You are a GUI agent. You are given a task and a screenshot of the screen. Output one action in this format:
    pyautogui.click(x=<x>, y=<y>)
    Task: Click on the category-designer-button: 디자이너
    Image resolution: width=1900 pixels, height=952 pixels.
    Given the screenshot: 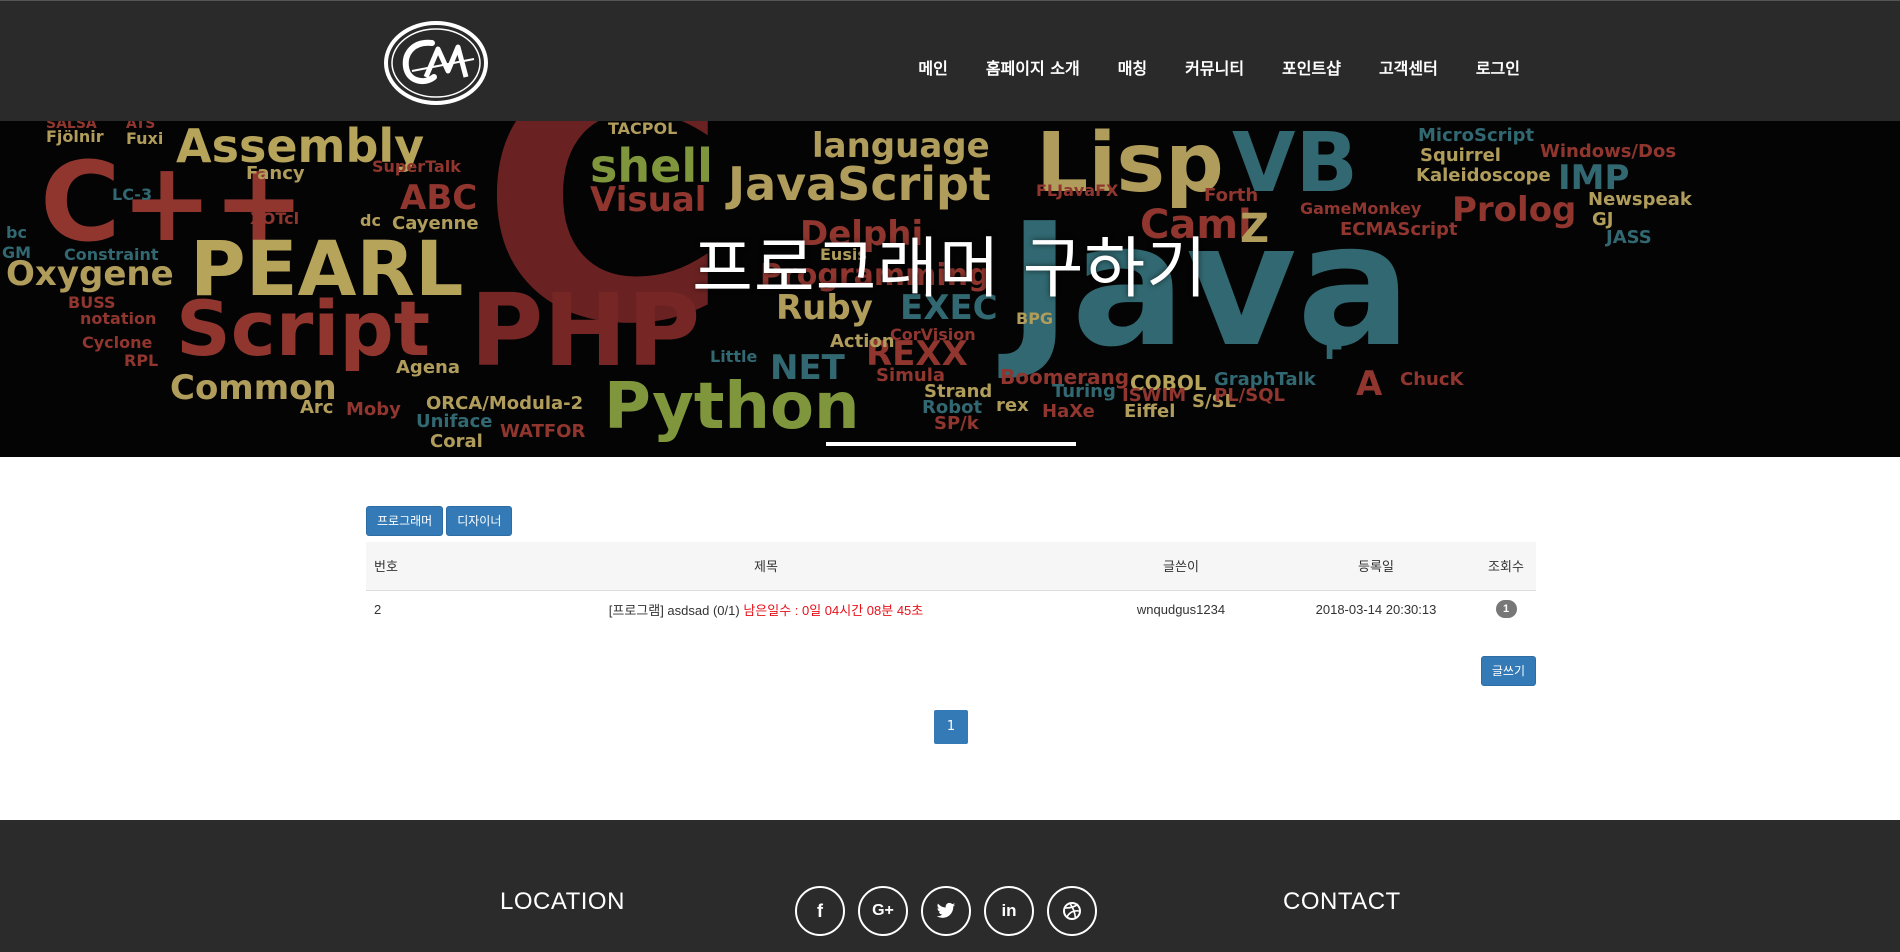 What is the action you would take?
    pyautogui.click(x=479, y=521)
    